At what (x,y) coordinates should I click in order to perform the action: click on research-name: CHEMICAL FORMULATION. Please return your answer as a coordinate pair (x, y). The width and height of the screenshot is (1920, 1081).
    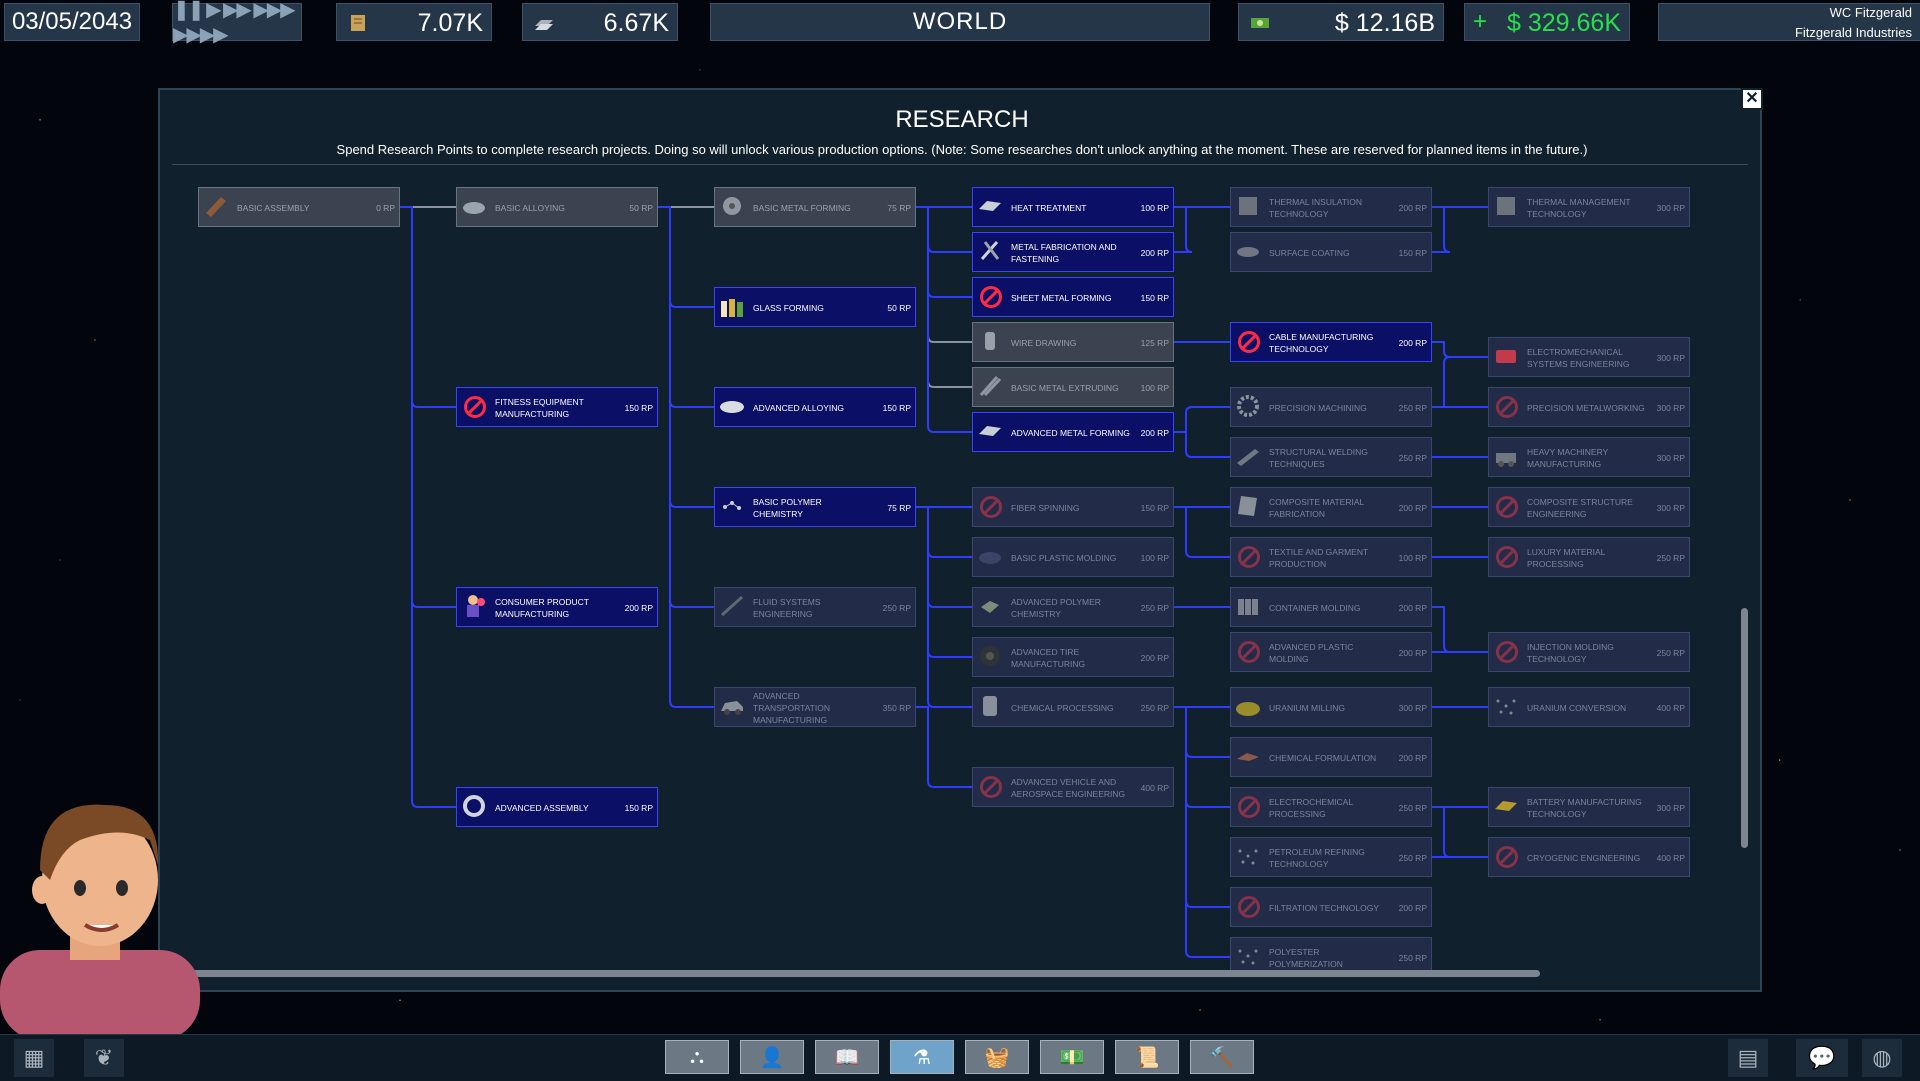
    Looking at the image, I should click on (1323, 758).